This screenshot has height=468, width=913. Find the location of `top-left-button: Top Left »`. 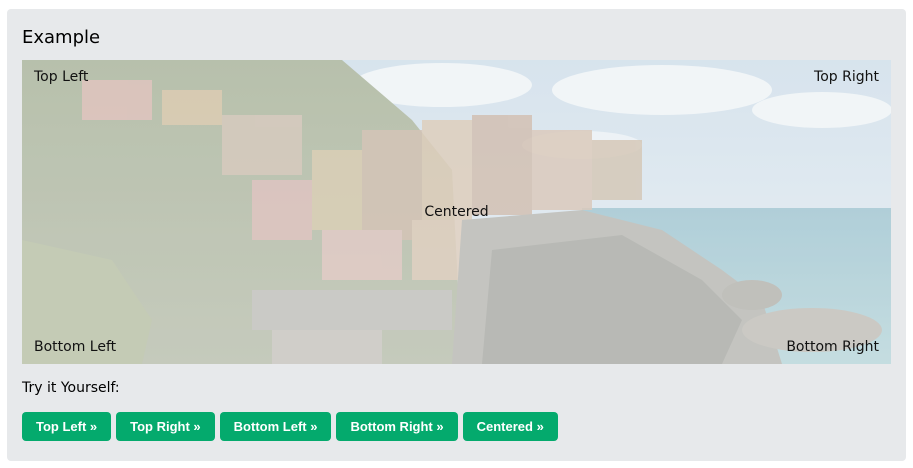

top-left-button: Top Left » is located at coordinates (67, 426).